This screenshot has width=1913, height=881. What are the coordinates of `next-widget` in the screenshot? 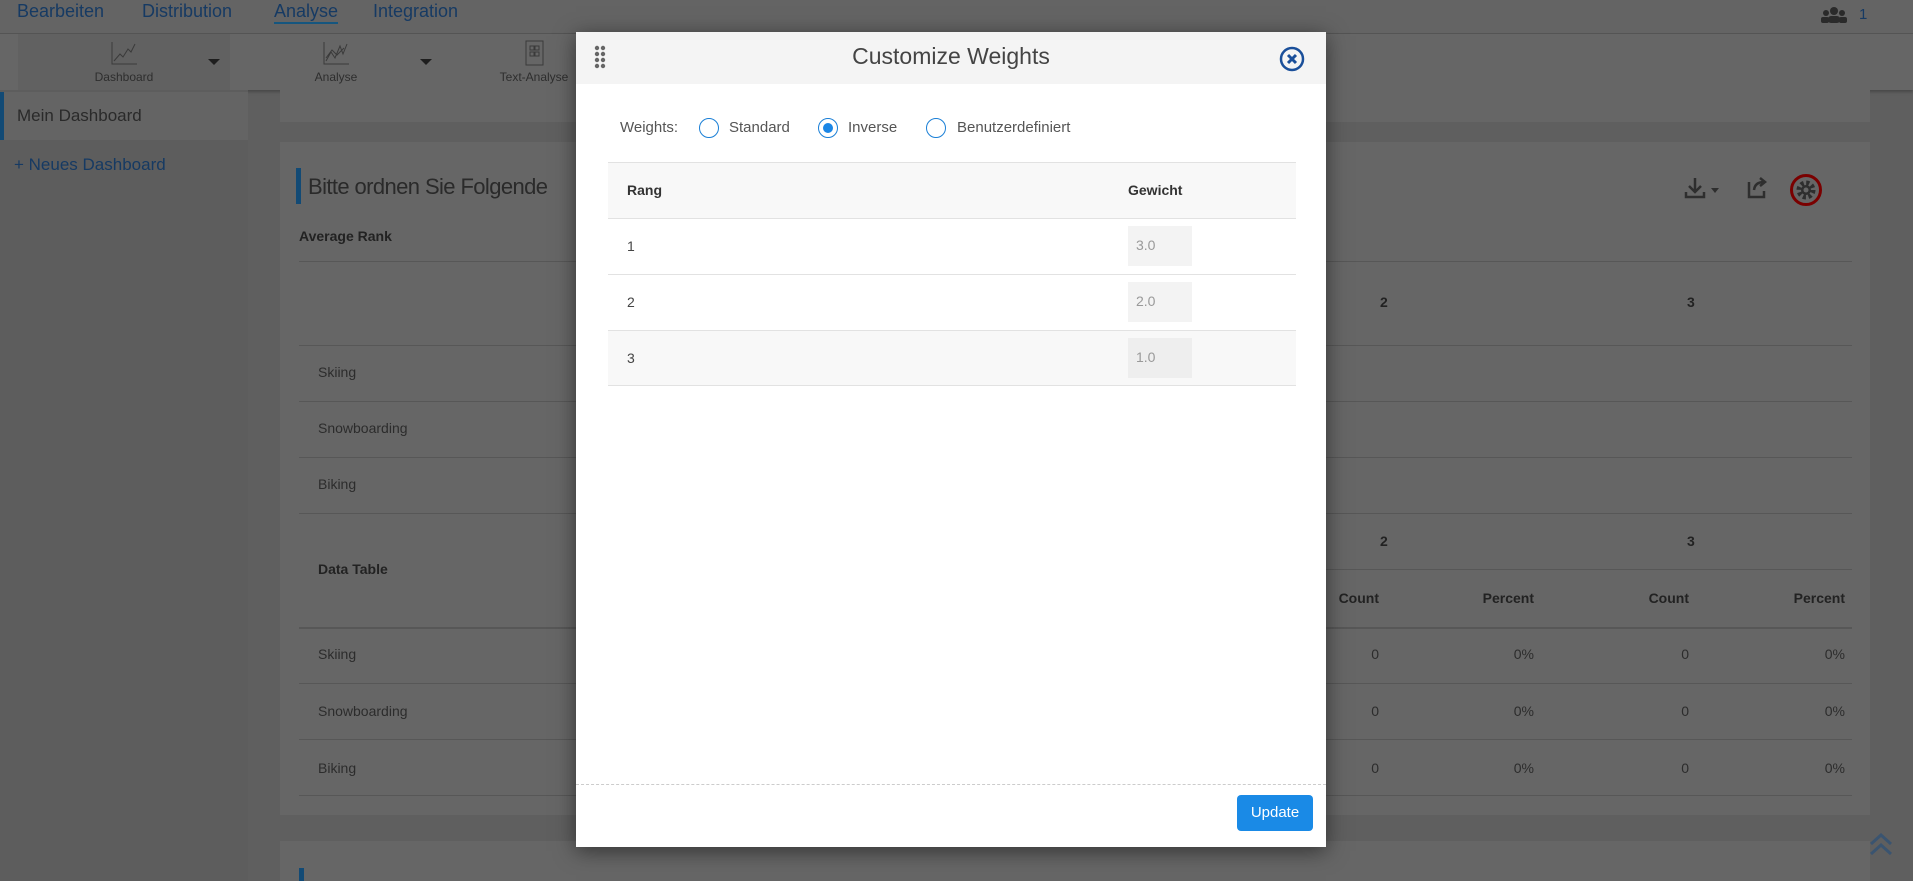 It's located at (1075, 861).